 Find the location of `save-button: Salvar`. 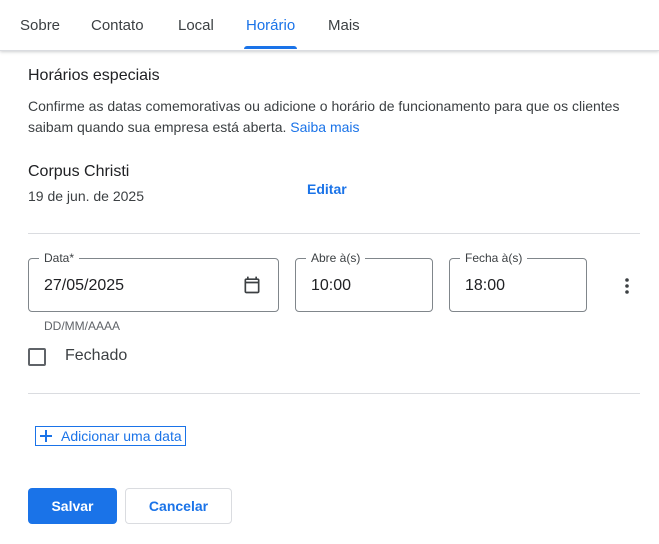

save-button: Salvar is located at coordinates (72, 506).